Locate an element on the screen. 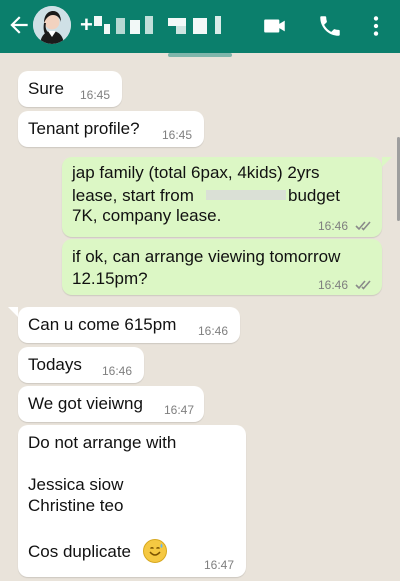  message-bubble-incoming: Tenant profile? 16:45 is located at coordinates (111, 129).